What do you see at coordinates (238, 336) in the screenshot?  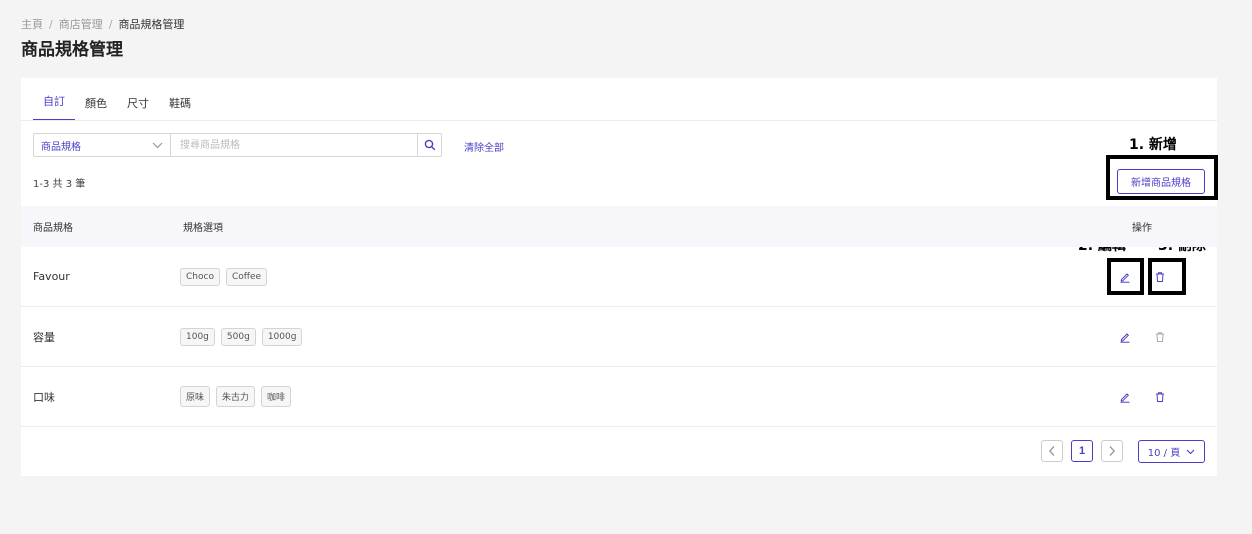 I see `spec-tag: 500g` at bounding box center [238, 336].